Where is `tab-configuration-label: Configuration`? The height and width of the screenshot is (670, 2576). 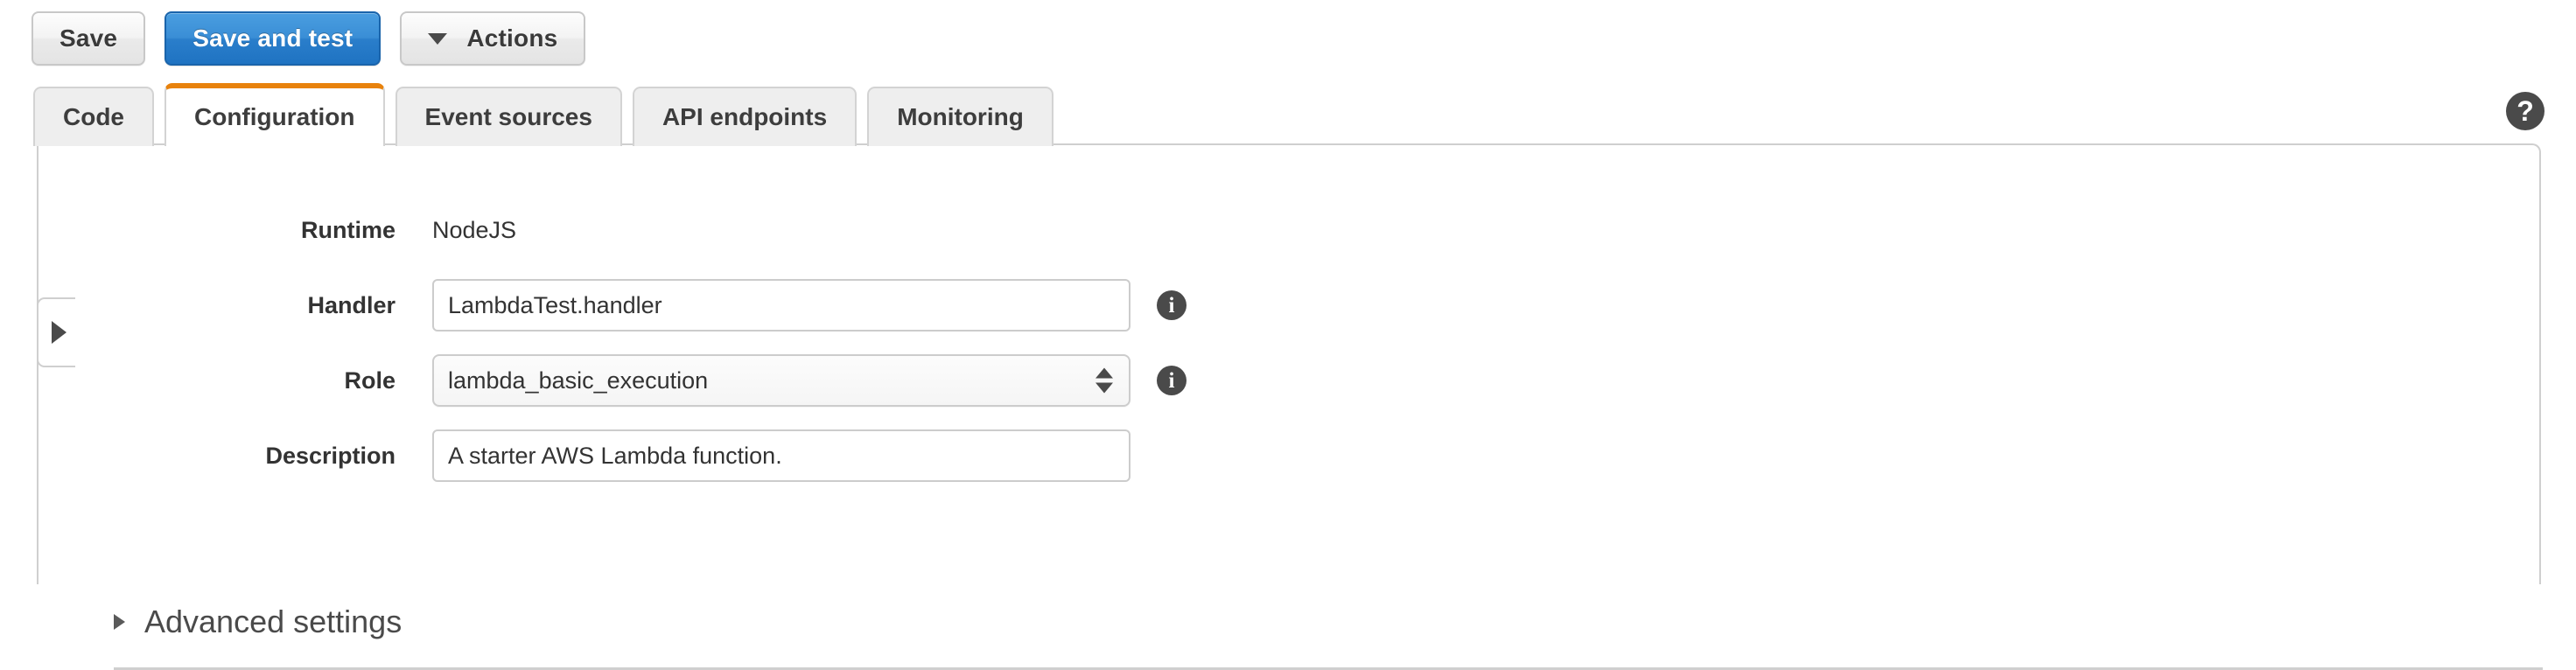
tab-configuration-label: Configuration is located at coordinates (274, 116).